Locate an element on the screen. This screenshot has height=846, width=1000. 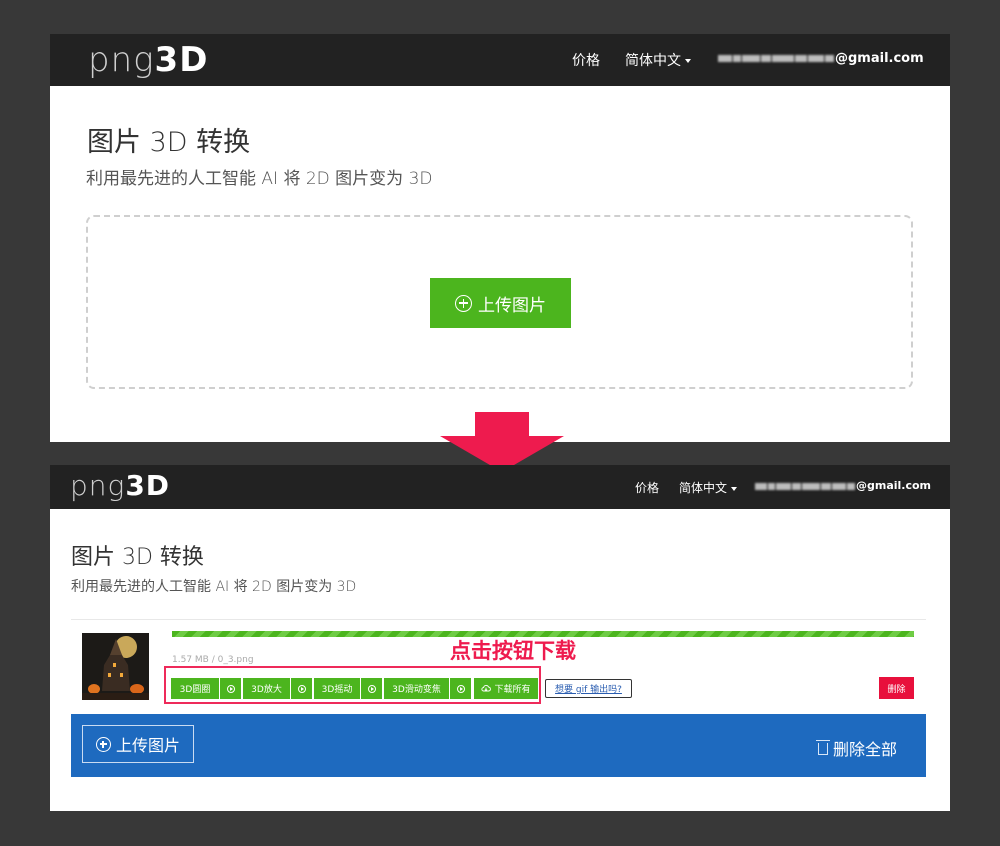
shake-button-group: 3D摇动 is located at coordinates (348, 688).